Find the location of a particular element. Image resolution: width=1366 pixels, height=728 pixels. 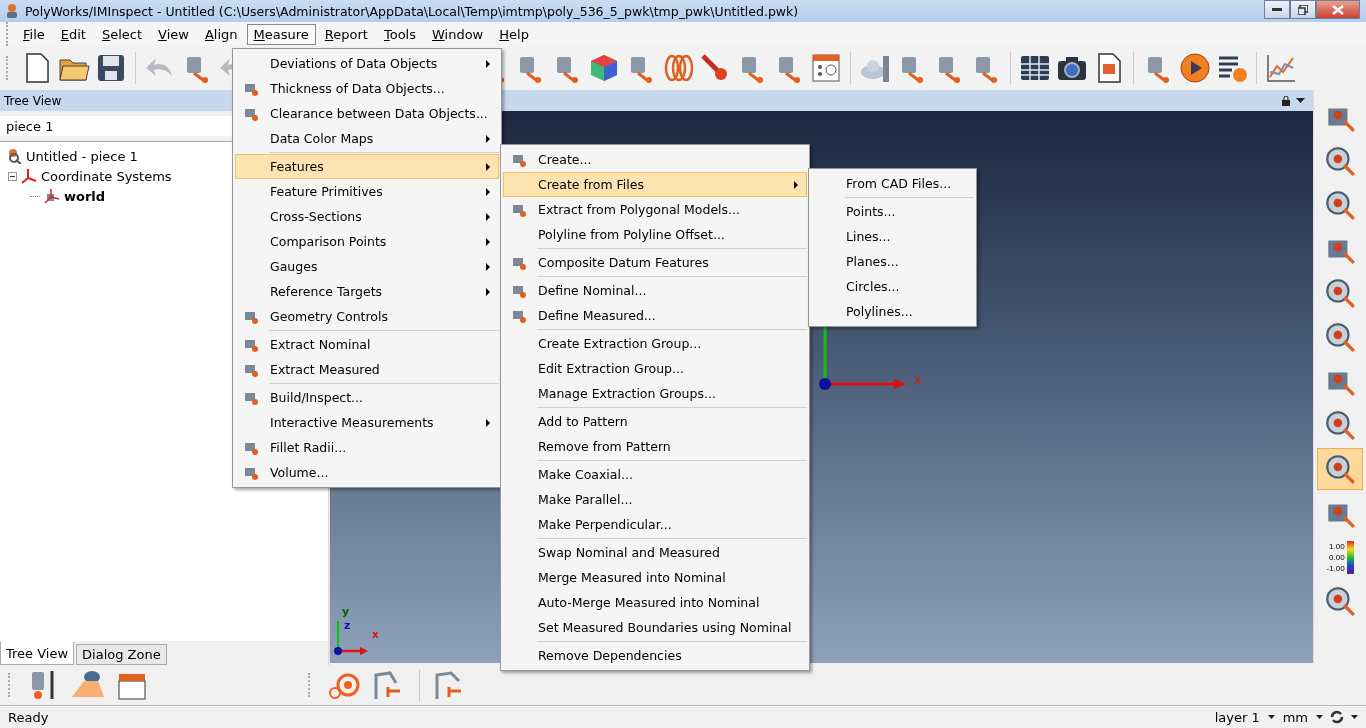

window-title: PolyWorks/IMInspect - Untitled (C:\Users\Administrator\AppData\Local\Temp\imtmp\poly_536_5_pwk\tmp_pwk\Untitled.pwk) is located at coordinates (412, 11).